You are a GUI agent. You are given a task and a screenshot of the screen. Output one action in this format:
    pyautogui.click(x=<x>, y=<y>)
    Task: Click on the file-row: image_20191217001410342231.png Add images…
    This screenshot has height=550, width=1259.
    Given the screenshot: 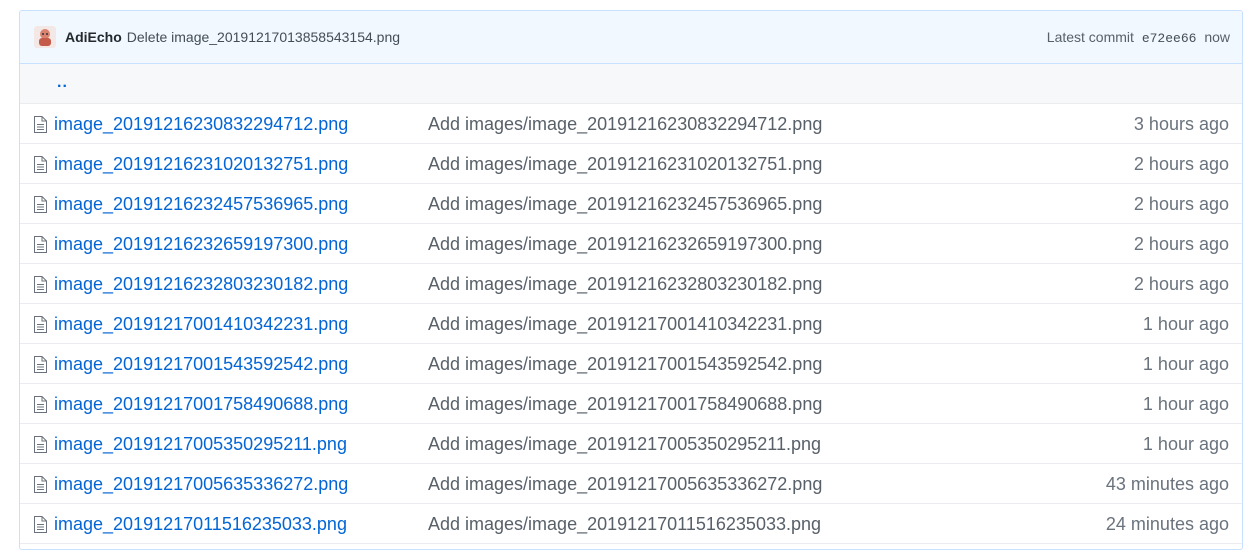 What is the action you would take?
    pyautogui.click(x=631, y=324)
    